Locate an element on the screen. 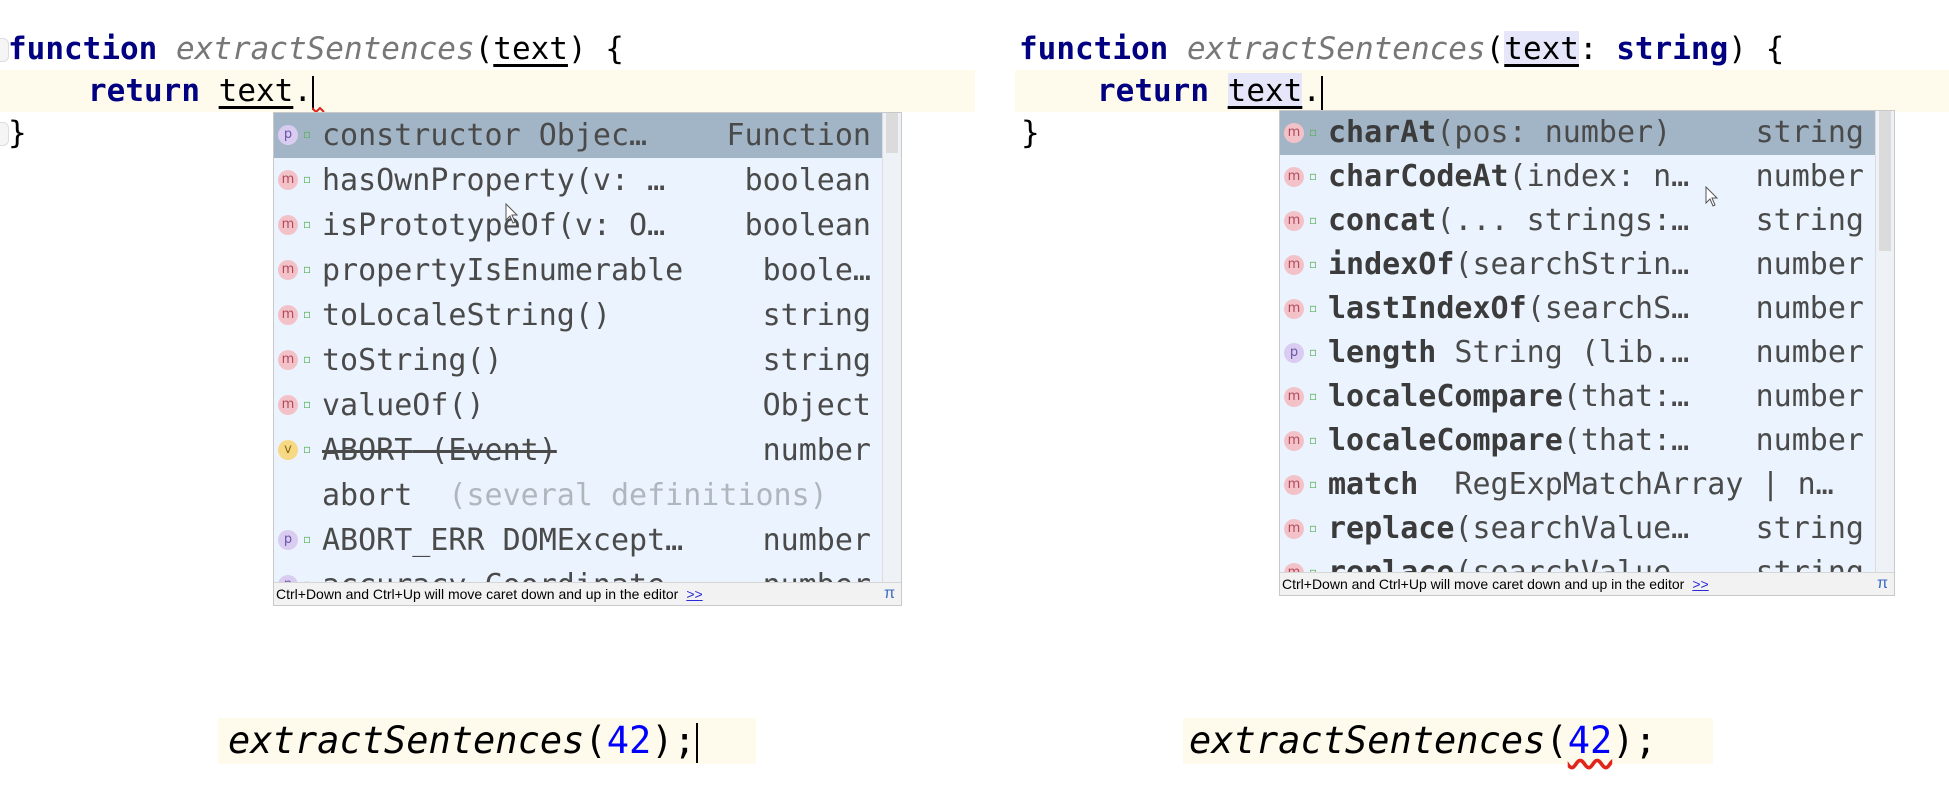 This screenshot has height=804, width=1949. completion-item-type: boolean is located at coordinates (807, 180).